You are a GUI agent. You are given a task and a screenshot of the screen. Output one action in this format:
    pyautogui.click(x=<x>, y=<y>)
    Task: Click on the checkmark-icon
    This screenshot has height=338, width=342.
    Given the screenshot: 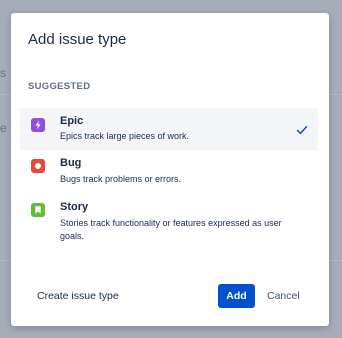 What is the action you would take?
    pyautogui.click(x=302, y=129)
    